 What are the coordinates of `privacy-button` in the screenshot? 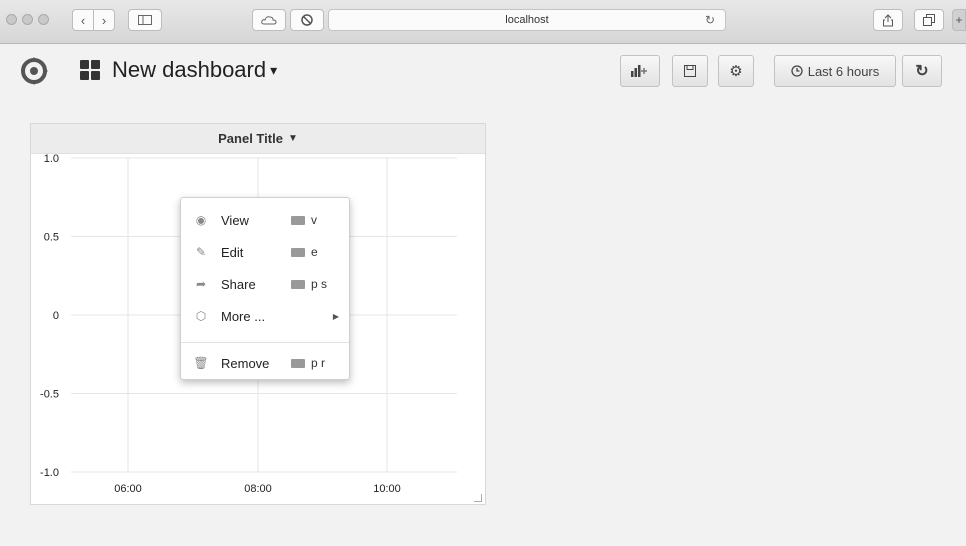 It's located at (307, 20).